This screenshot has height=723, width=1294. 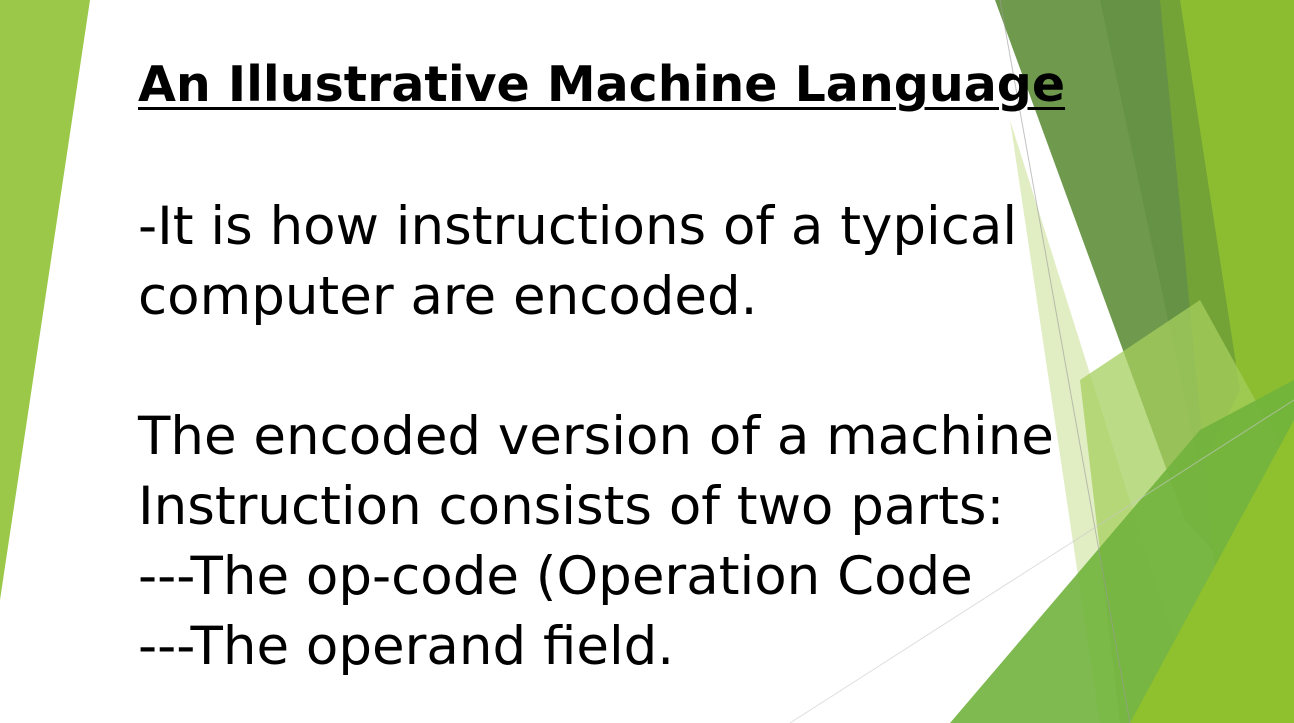 I want to click on intro-line-2: computer are encoded., so click(x=448, y=296).